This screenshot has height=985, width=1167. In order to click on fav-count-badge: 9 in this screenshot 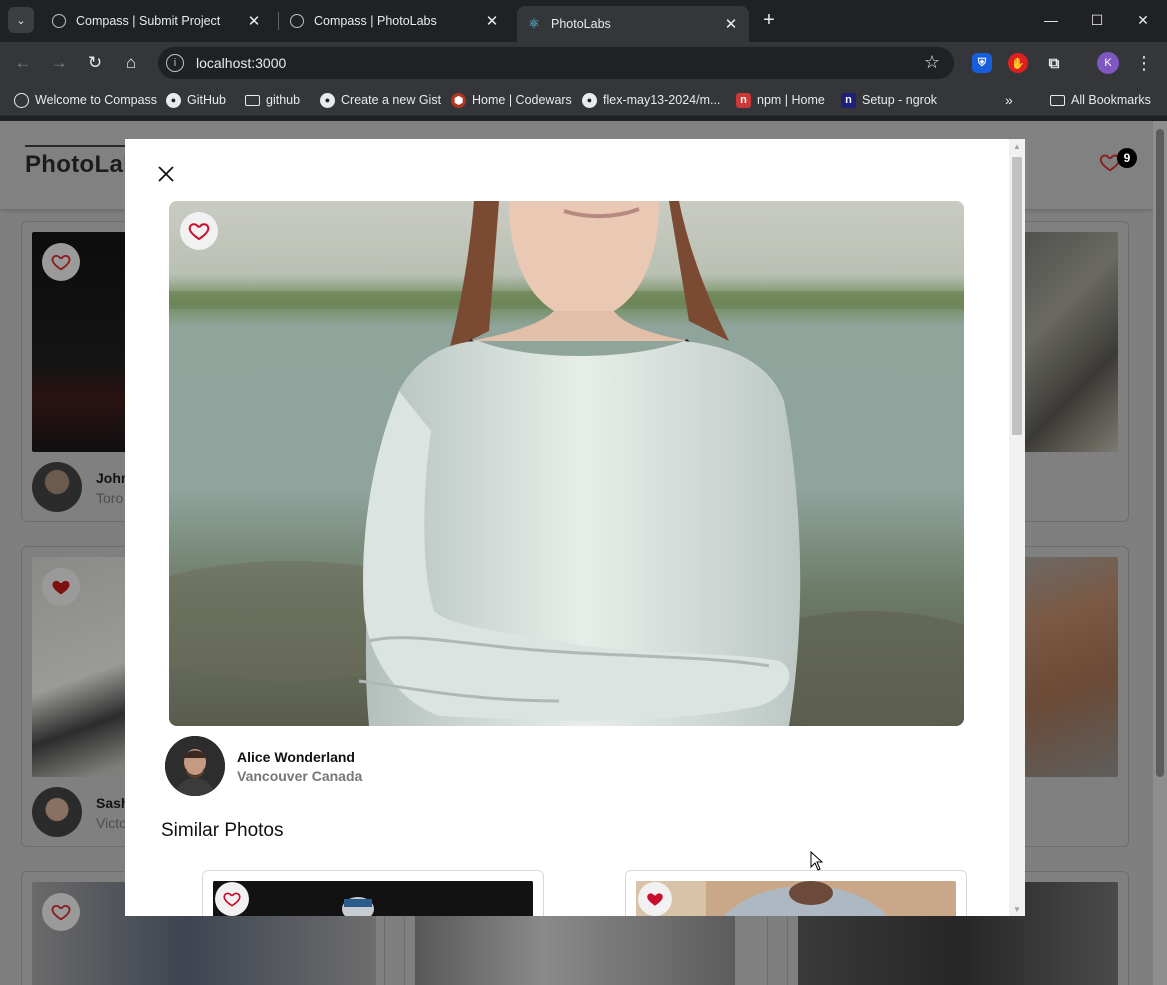, I will do `click(1127, 158)`.